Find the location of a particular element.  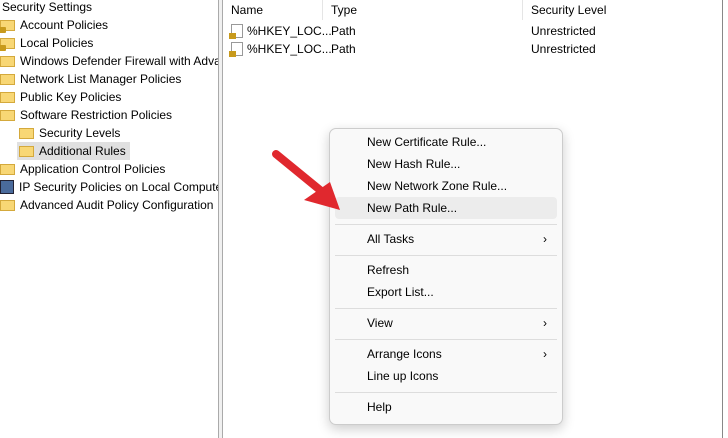

column-header-name: Name is located at coordinates (273, 10).